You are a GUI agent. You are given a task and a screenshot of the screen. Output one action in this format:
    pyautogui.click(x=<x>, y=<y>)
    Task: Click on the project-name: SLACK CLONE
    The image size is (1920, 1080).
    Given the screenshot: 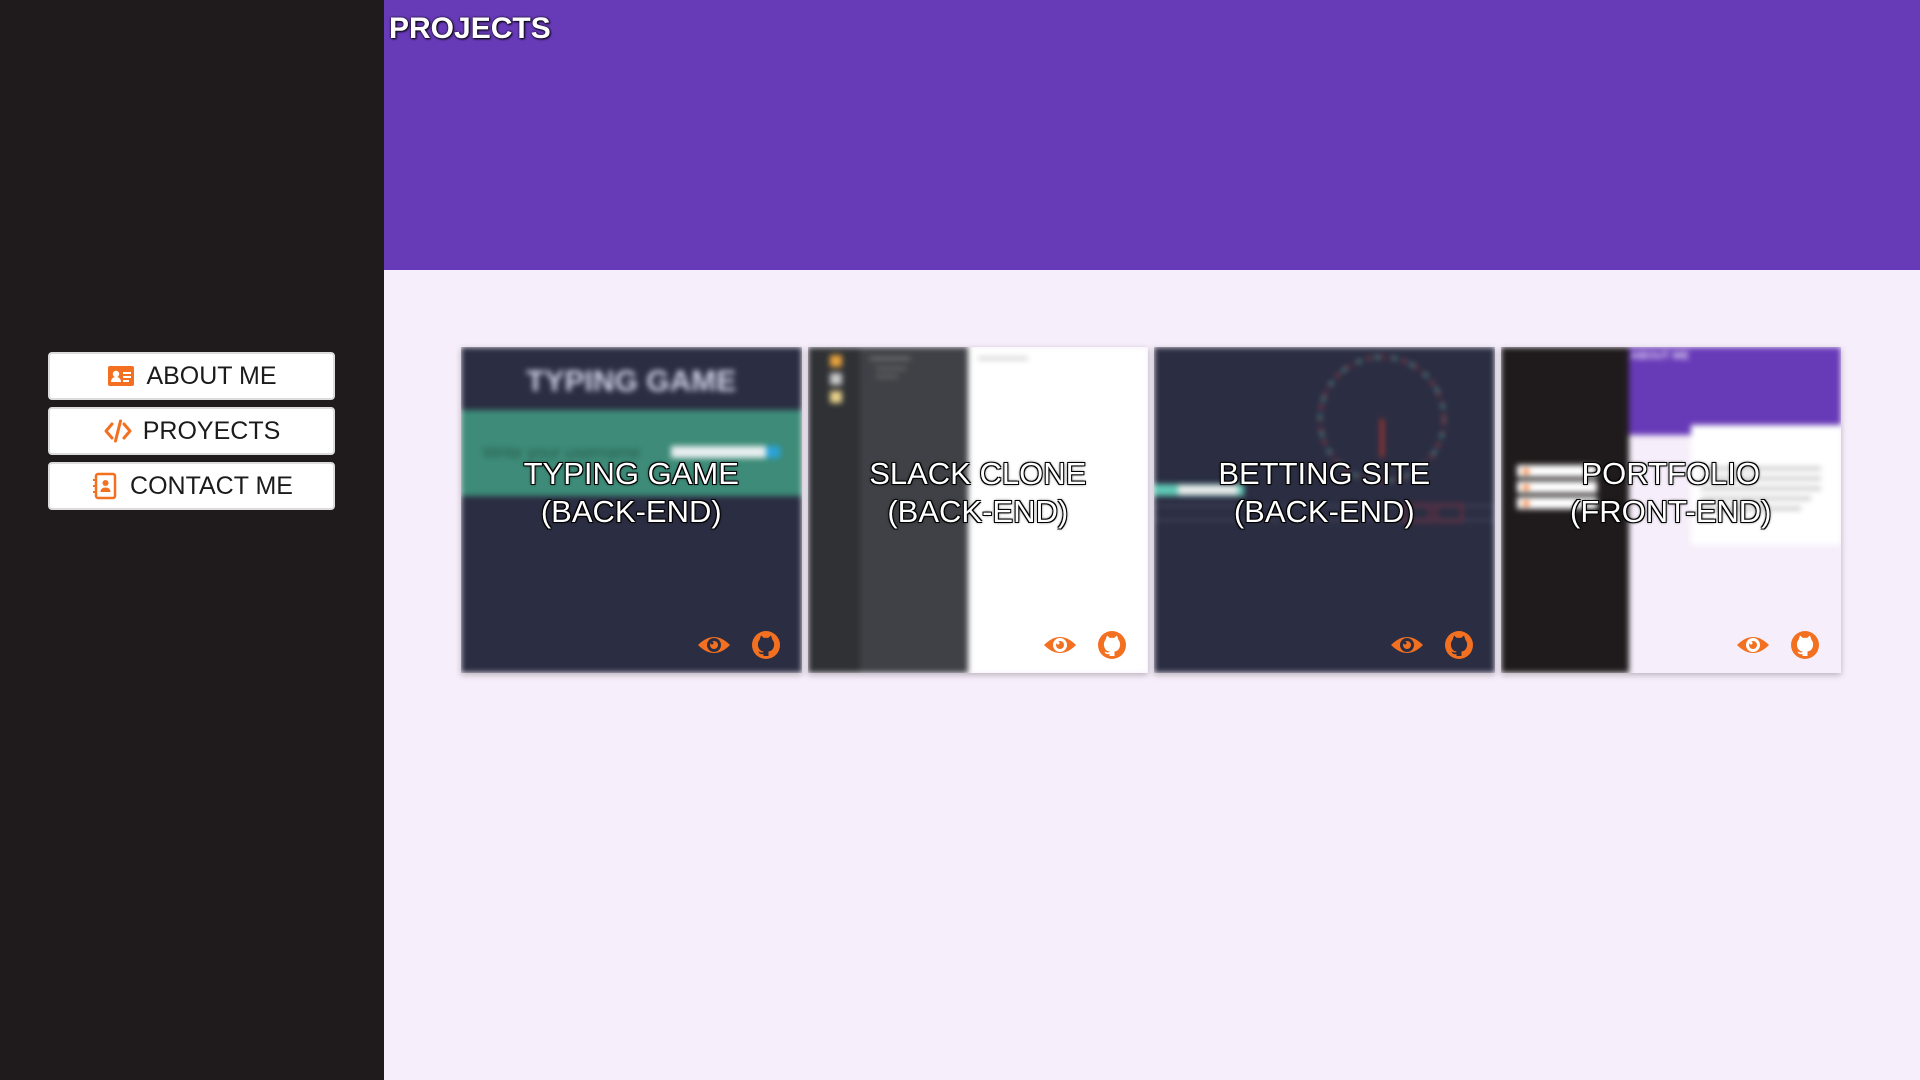 What is the action you would take?
    pyautogui.click(x=978, y=473)
    